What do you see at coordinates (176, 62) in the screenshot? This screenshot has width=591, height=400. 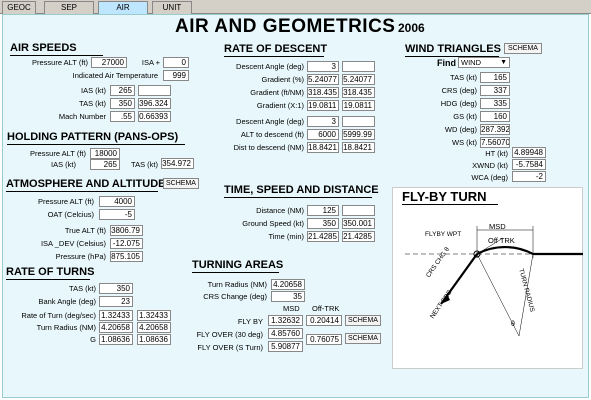 I see `as-isa-input: 0` at bounding box center [176, 62].